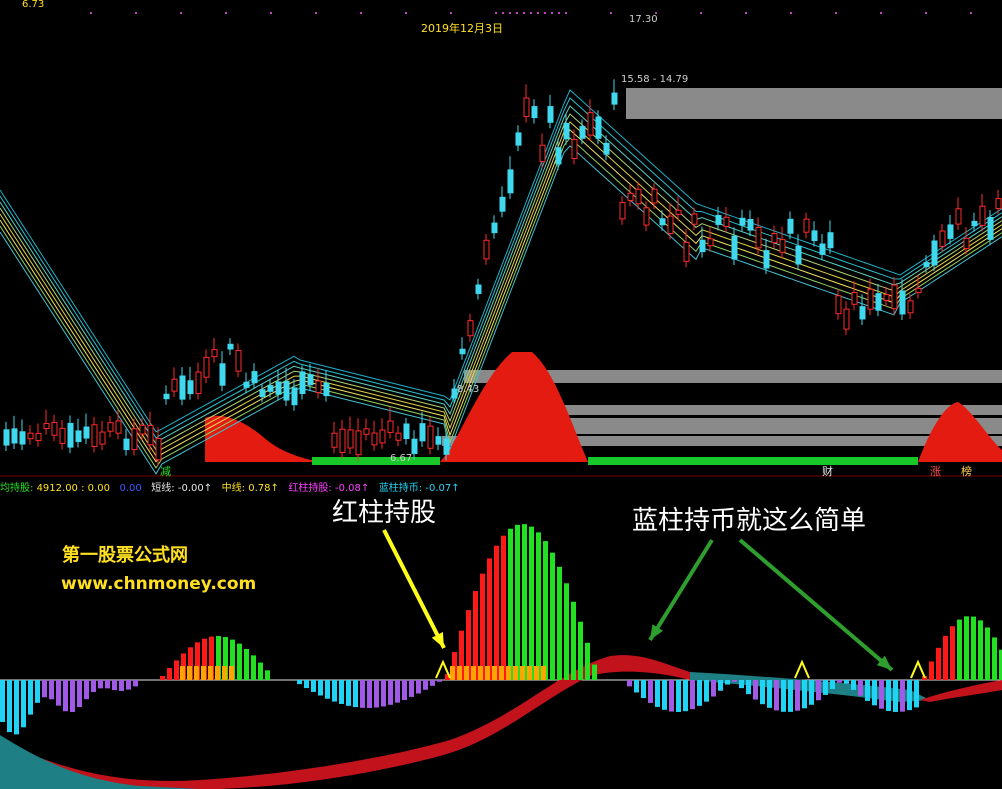 This screenshot has width=1002, height=789. I want to click on signal-label-2: 财, so click(827, 471).